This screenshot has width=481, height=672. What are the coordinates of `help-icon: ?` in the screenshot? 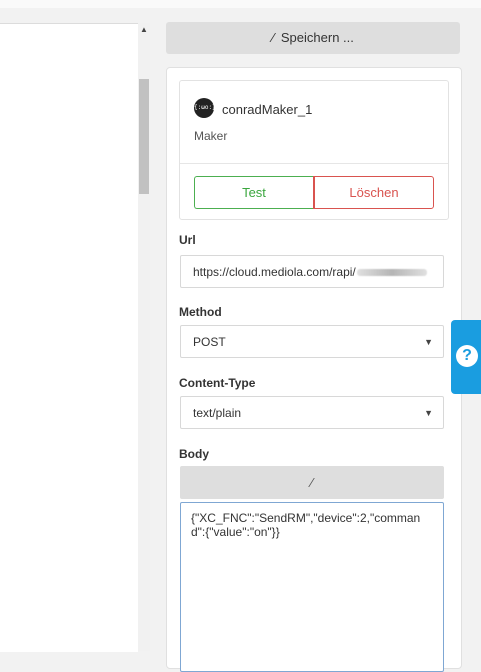 It's located at (467, 356).